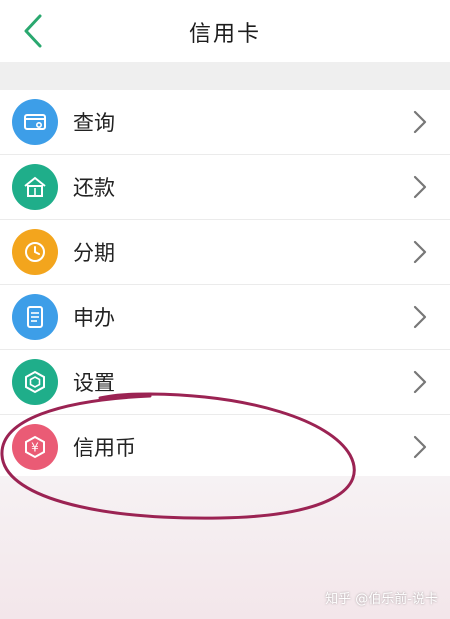 The width and height of the screenshot is (450, 619). What do you see at coordinates (94, 383) in the screenshot?
I see `menu-item-label: 设置` at bounding box center [94, 383].